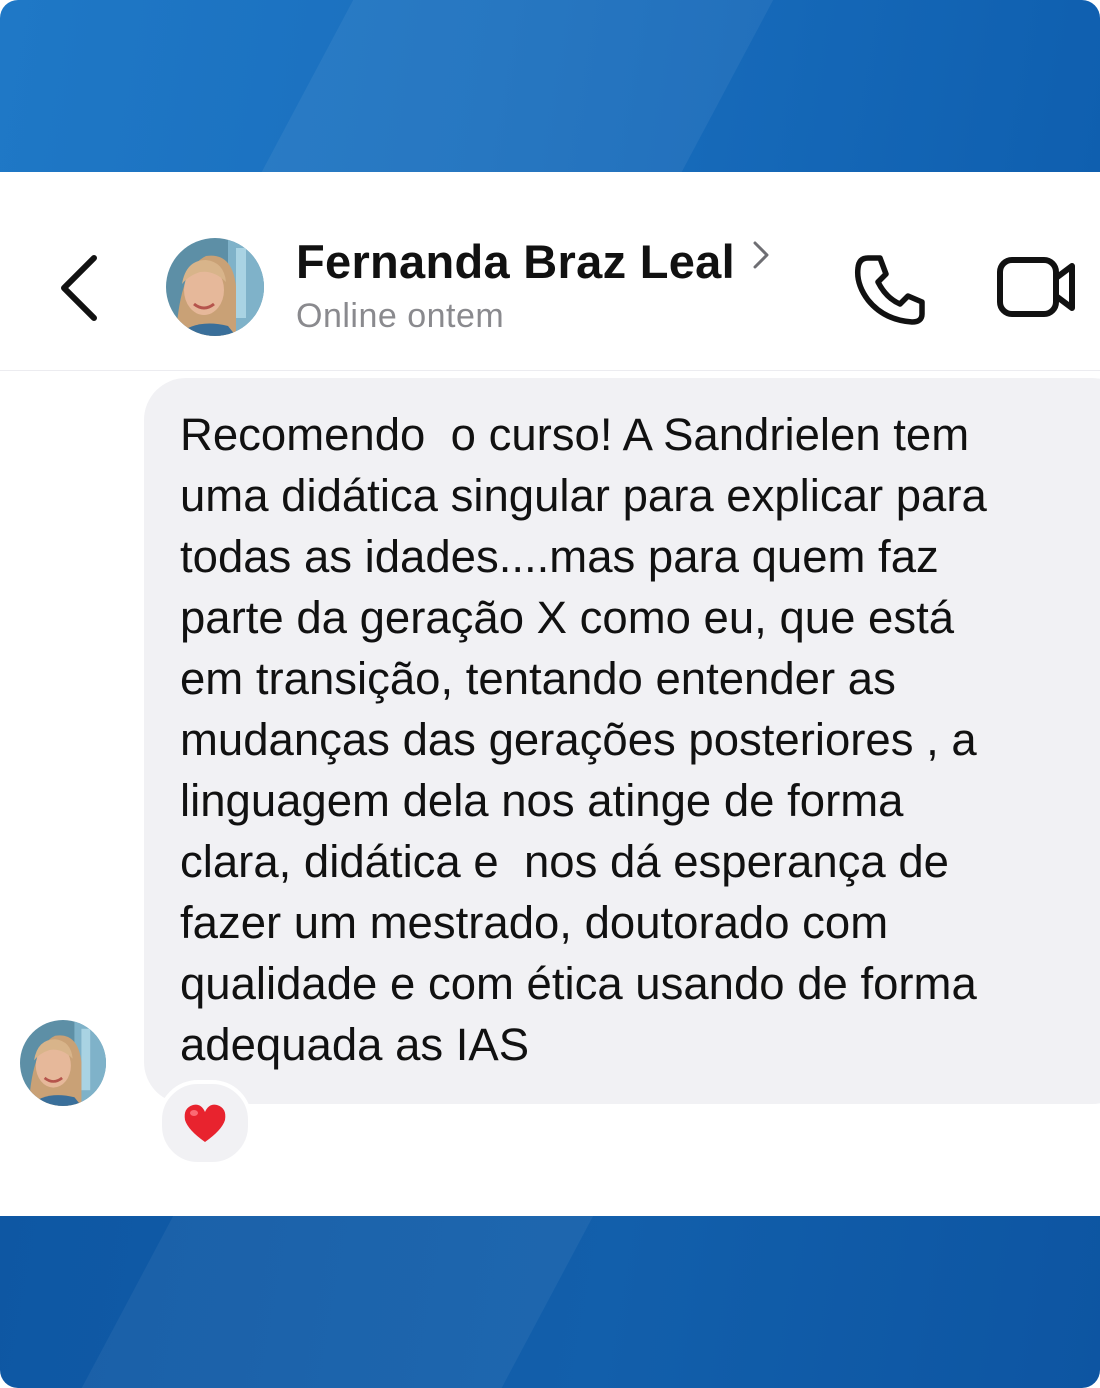 This screenshot has width=1100, height=1388. Describe the element at coordinates (567, 617) in the screenshot. I see `message-line: parte da geração X como eu, que está` at that location.